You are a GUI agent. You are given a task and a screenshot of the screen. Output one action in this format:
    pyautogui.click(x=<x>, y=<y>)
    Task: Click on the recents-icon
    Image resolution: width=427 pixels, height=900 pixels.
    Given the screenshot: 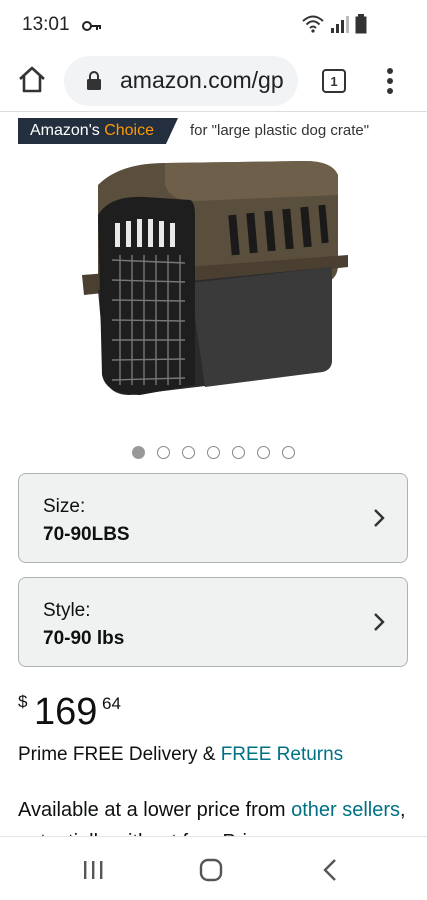 What is the action you would take?
    pyautogui.click(x=93, y=870)
    